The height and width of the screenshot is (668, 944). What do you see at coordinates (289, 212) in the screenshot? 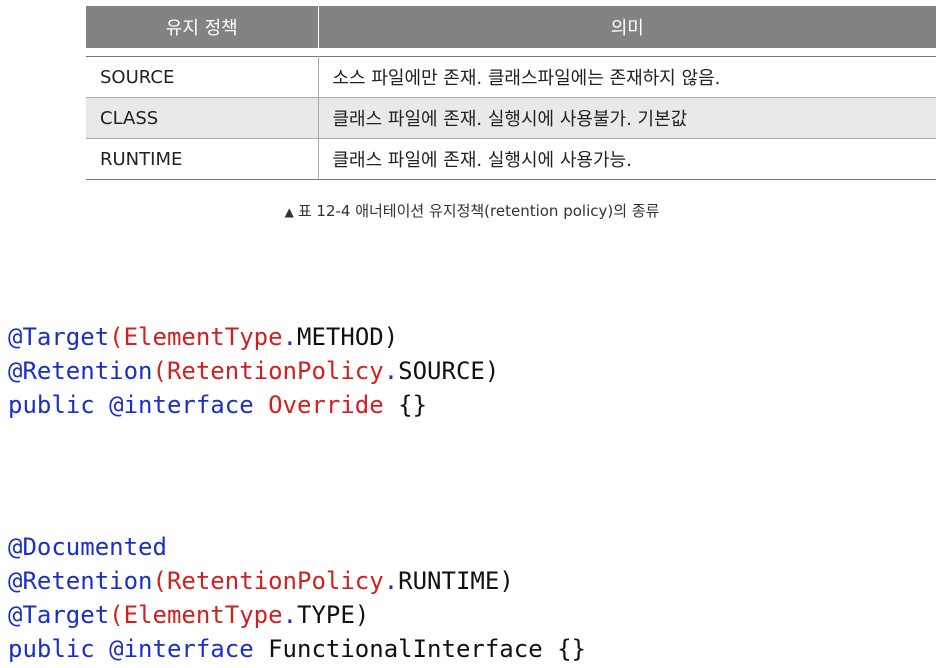
I see `triangle-marker-icon: ▲` at bounding box center [289, 212].